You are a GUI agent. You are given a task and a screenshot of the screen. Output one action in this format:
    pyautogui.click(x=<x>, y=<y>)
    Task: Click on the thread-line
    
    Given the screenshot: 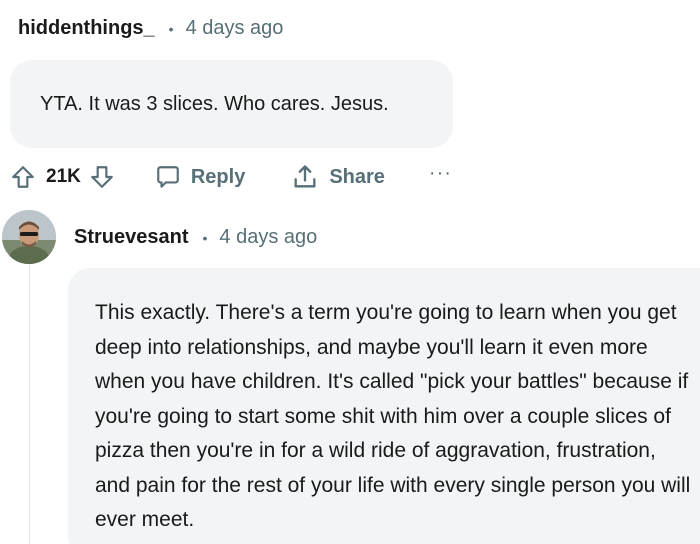 What is the action you would take?
    pyautogui.click(x=29, y=404)
    